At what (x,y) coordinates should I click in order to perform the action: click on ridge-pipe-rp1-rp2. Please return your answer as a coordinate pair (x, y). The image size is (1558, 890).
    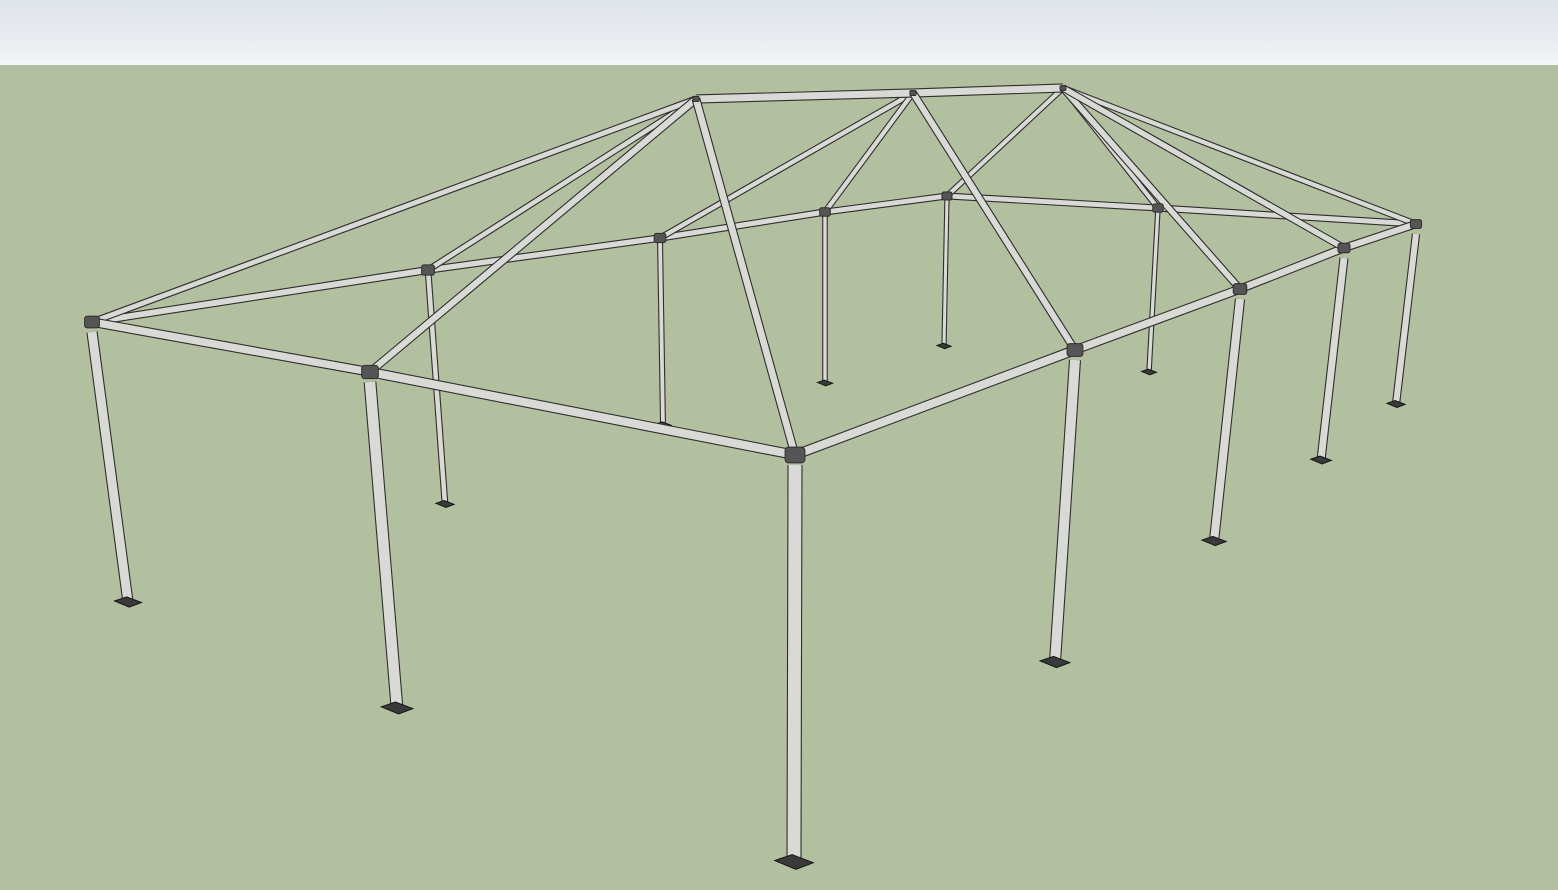
    Looking at the image, I should click on (804, 96).